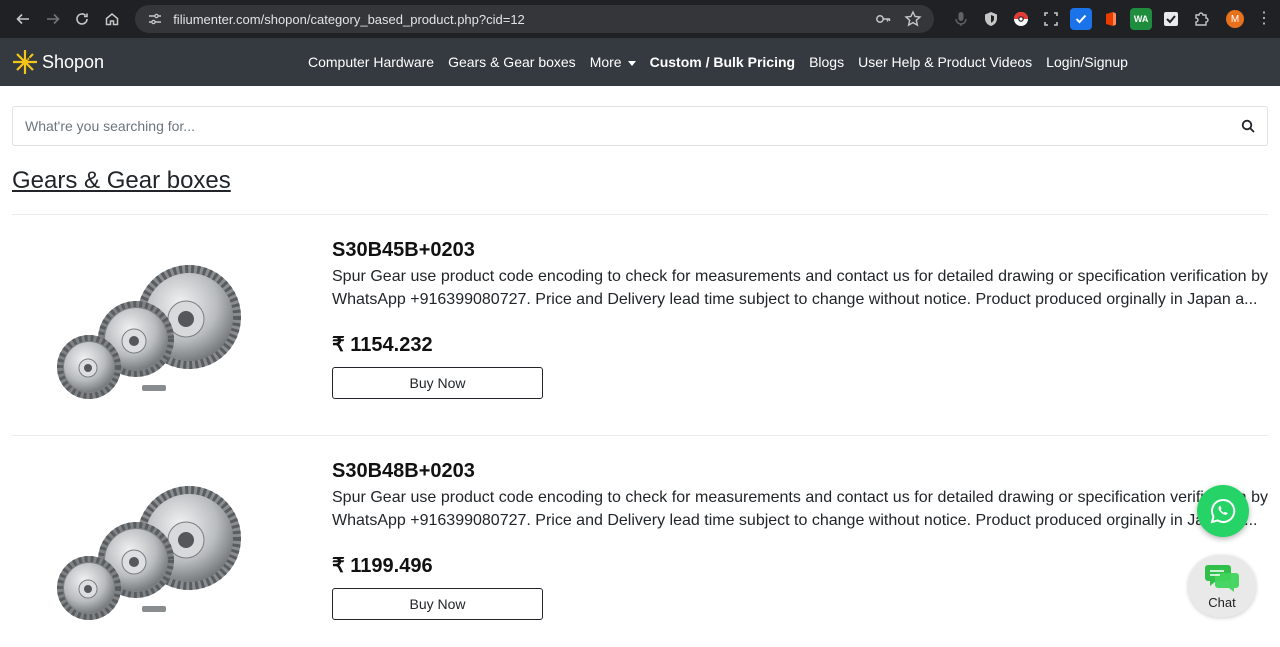 The height and width of the screenshot is (647, 1280). I want to click on nav-link-gears-gear-boxes: Gears & Gear boxes, so click(512, 62).